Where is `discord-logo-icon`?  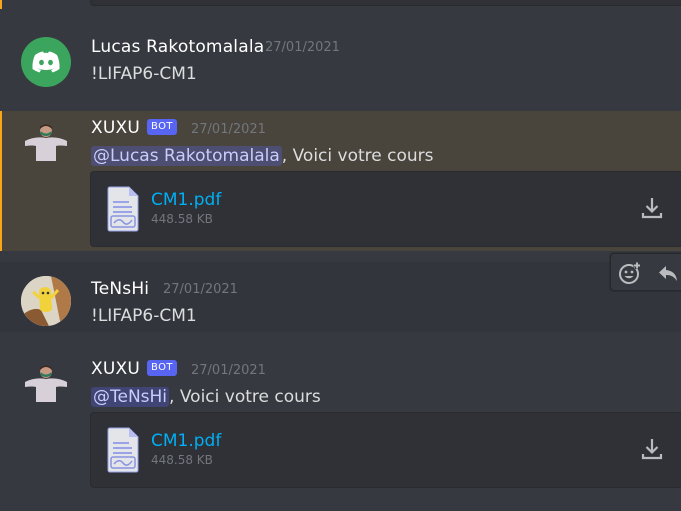
discord-logo-icon is located at coordinates (46, 62).